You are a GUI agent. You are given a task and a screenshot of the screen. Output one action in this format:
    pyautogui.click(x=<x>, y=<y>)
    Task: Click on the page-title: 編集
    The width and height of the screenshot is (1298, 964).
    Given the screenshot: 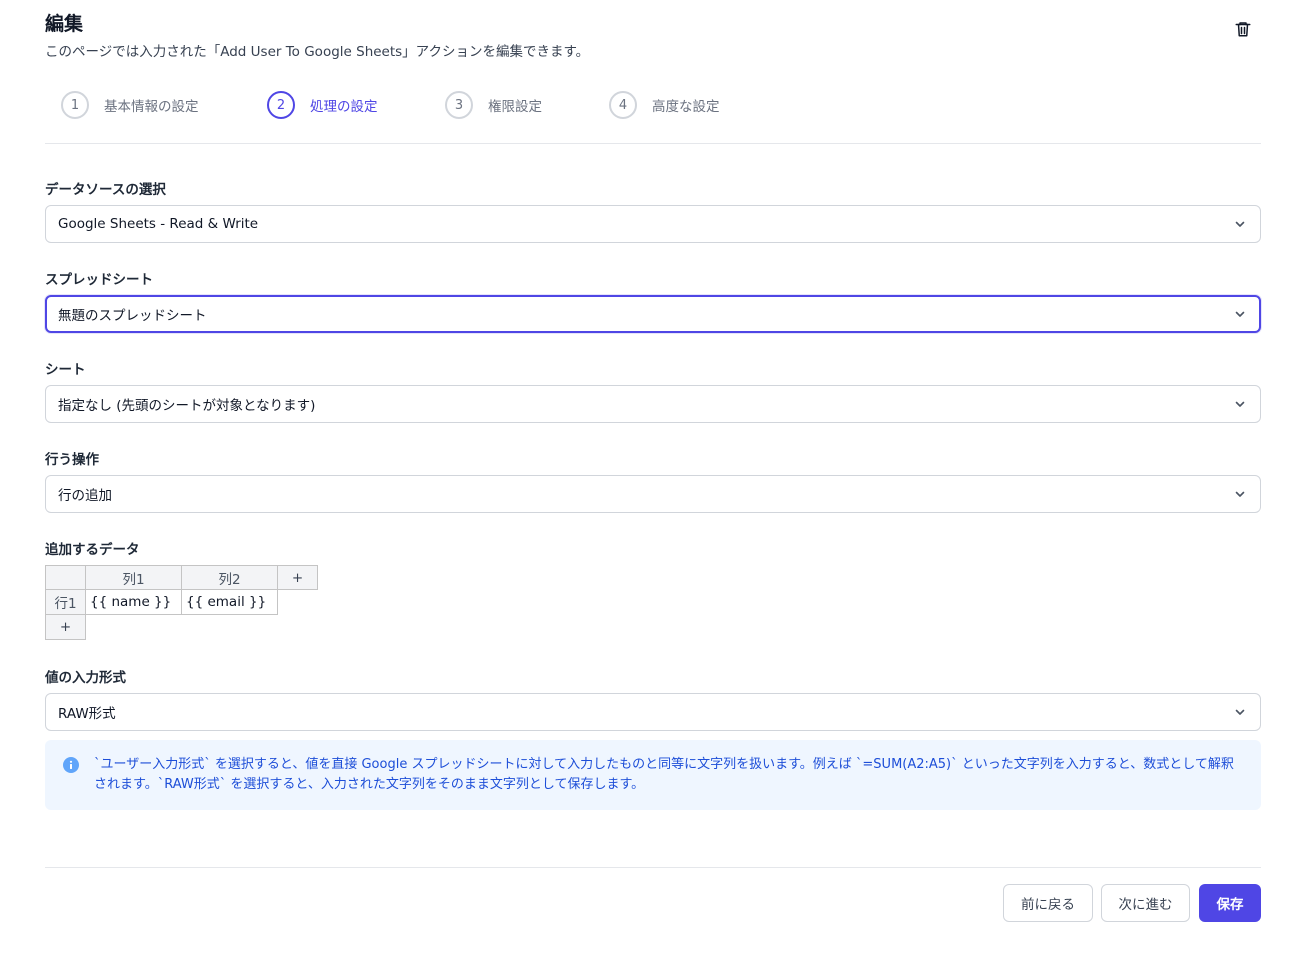 What is the action you would take?
    pyautogui.click(x=64, y=24)
    